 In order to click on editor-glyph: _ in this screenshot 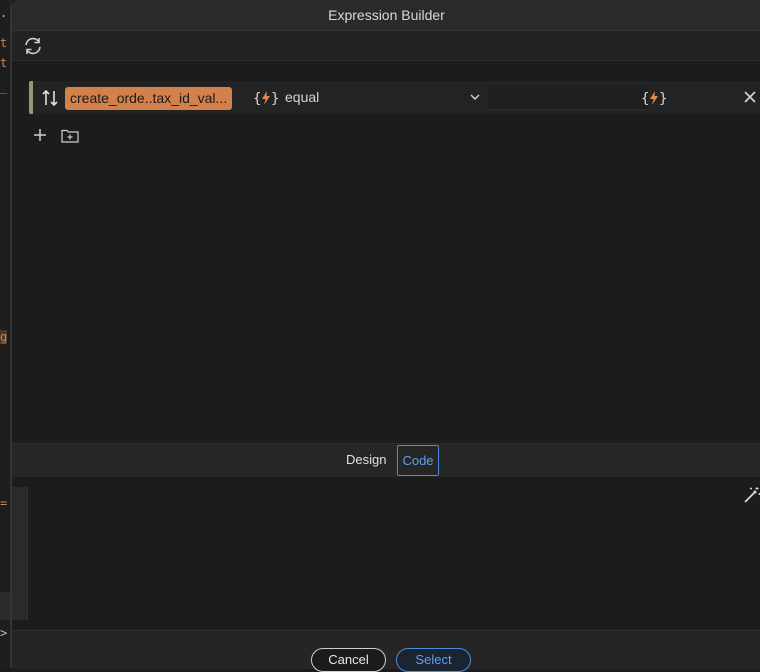, I will do `click(4, 87)`.